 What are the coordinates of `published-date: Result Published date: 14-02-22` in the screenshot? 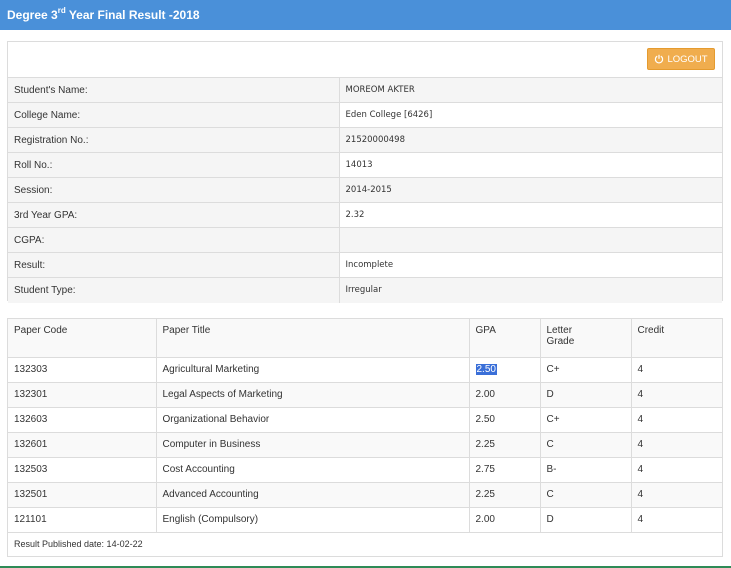 It's located at (78, 543).